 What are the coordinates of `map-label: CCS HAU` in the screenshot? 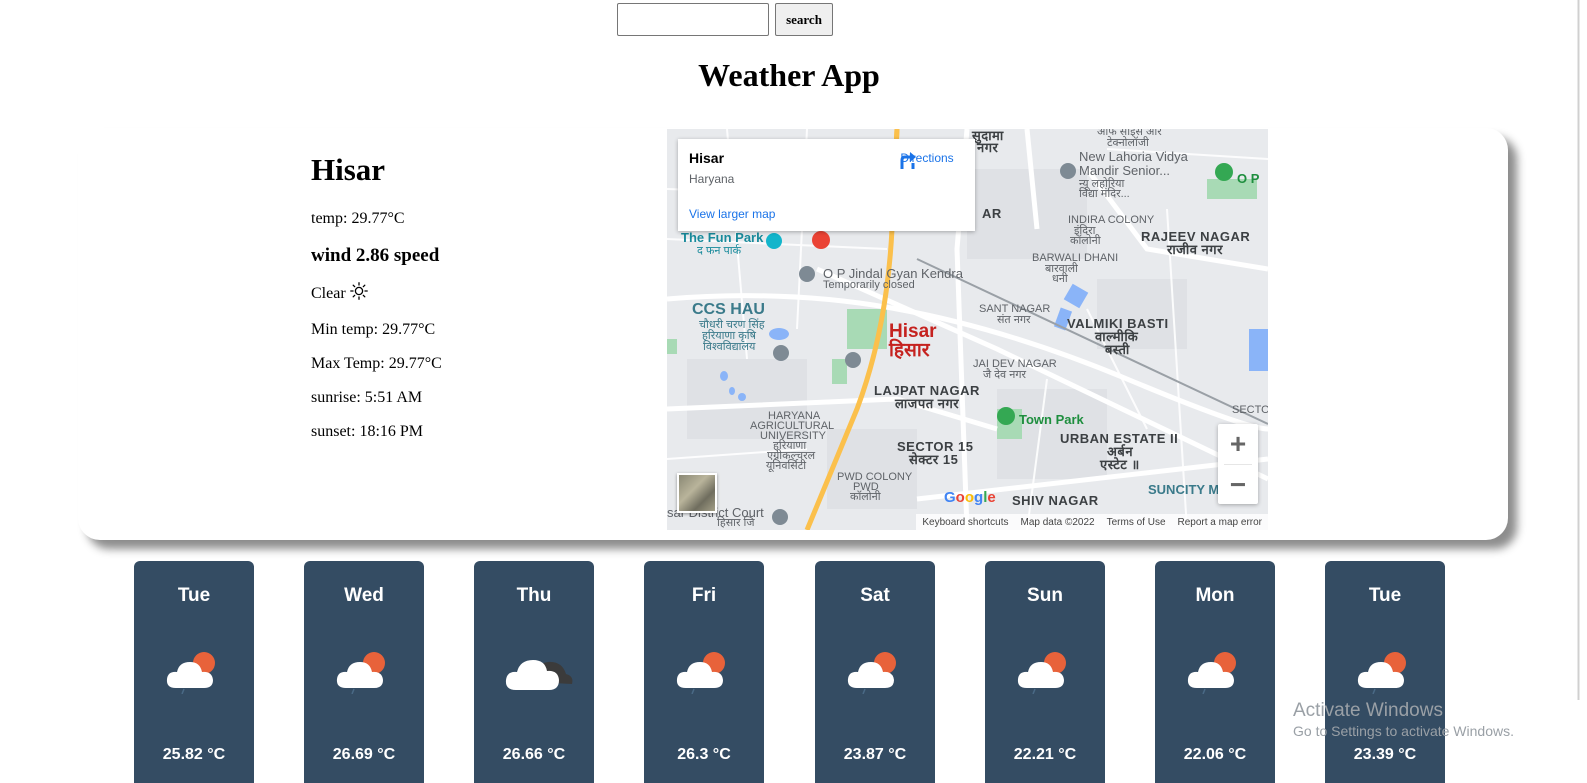 It's located at (728, 309).